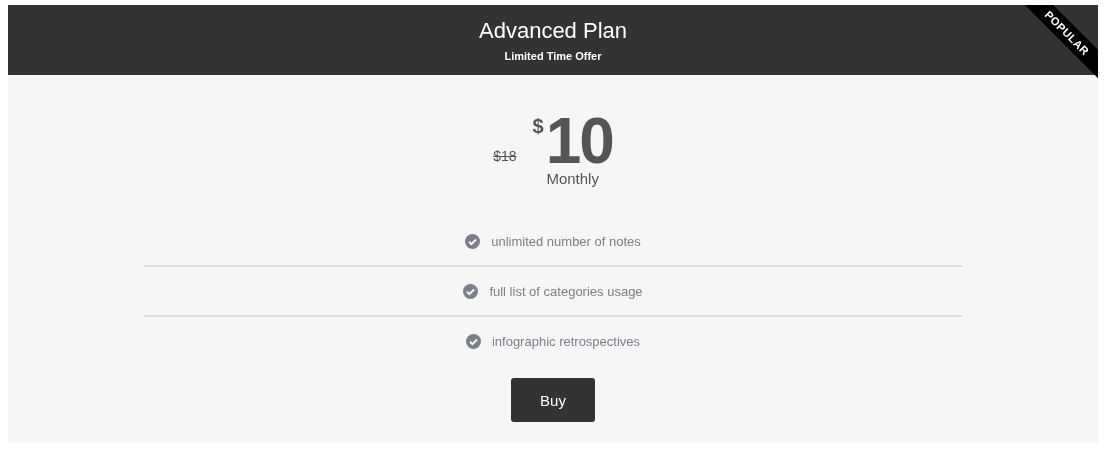 The image size is (1108, 453). What do you see at coordinates (566, 241) in the screenshot?
I see `feature-text: unlimited number of notes` at bounding box center [566, 241].